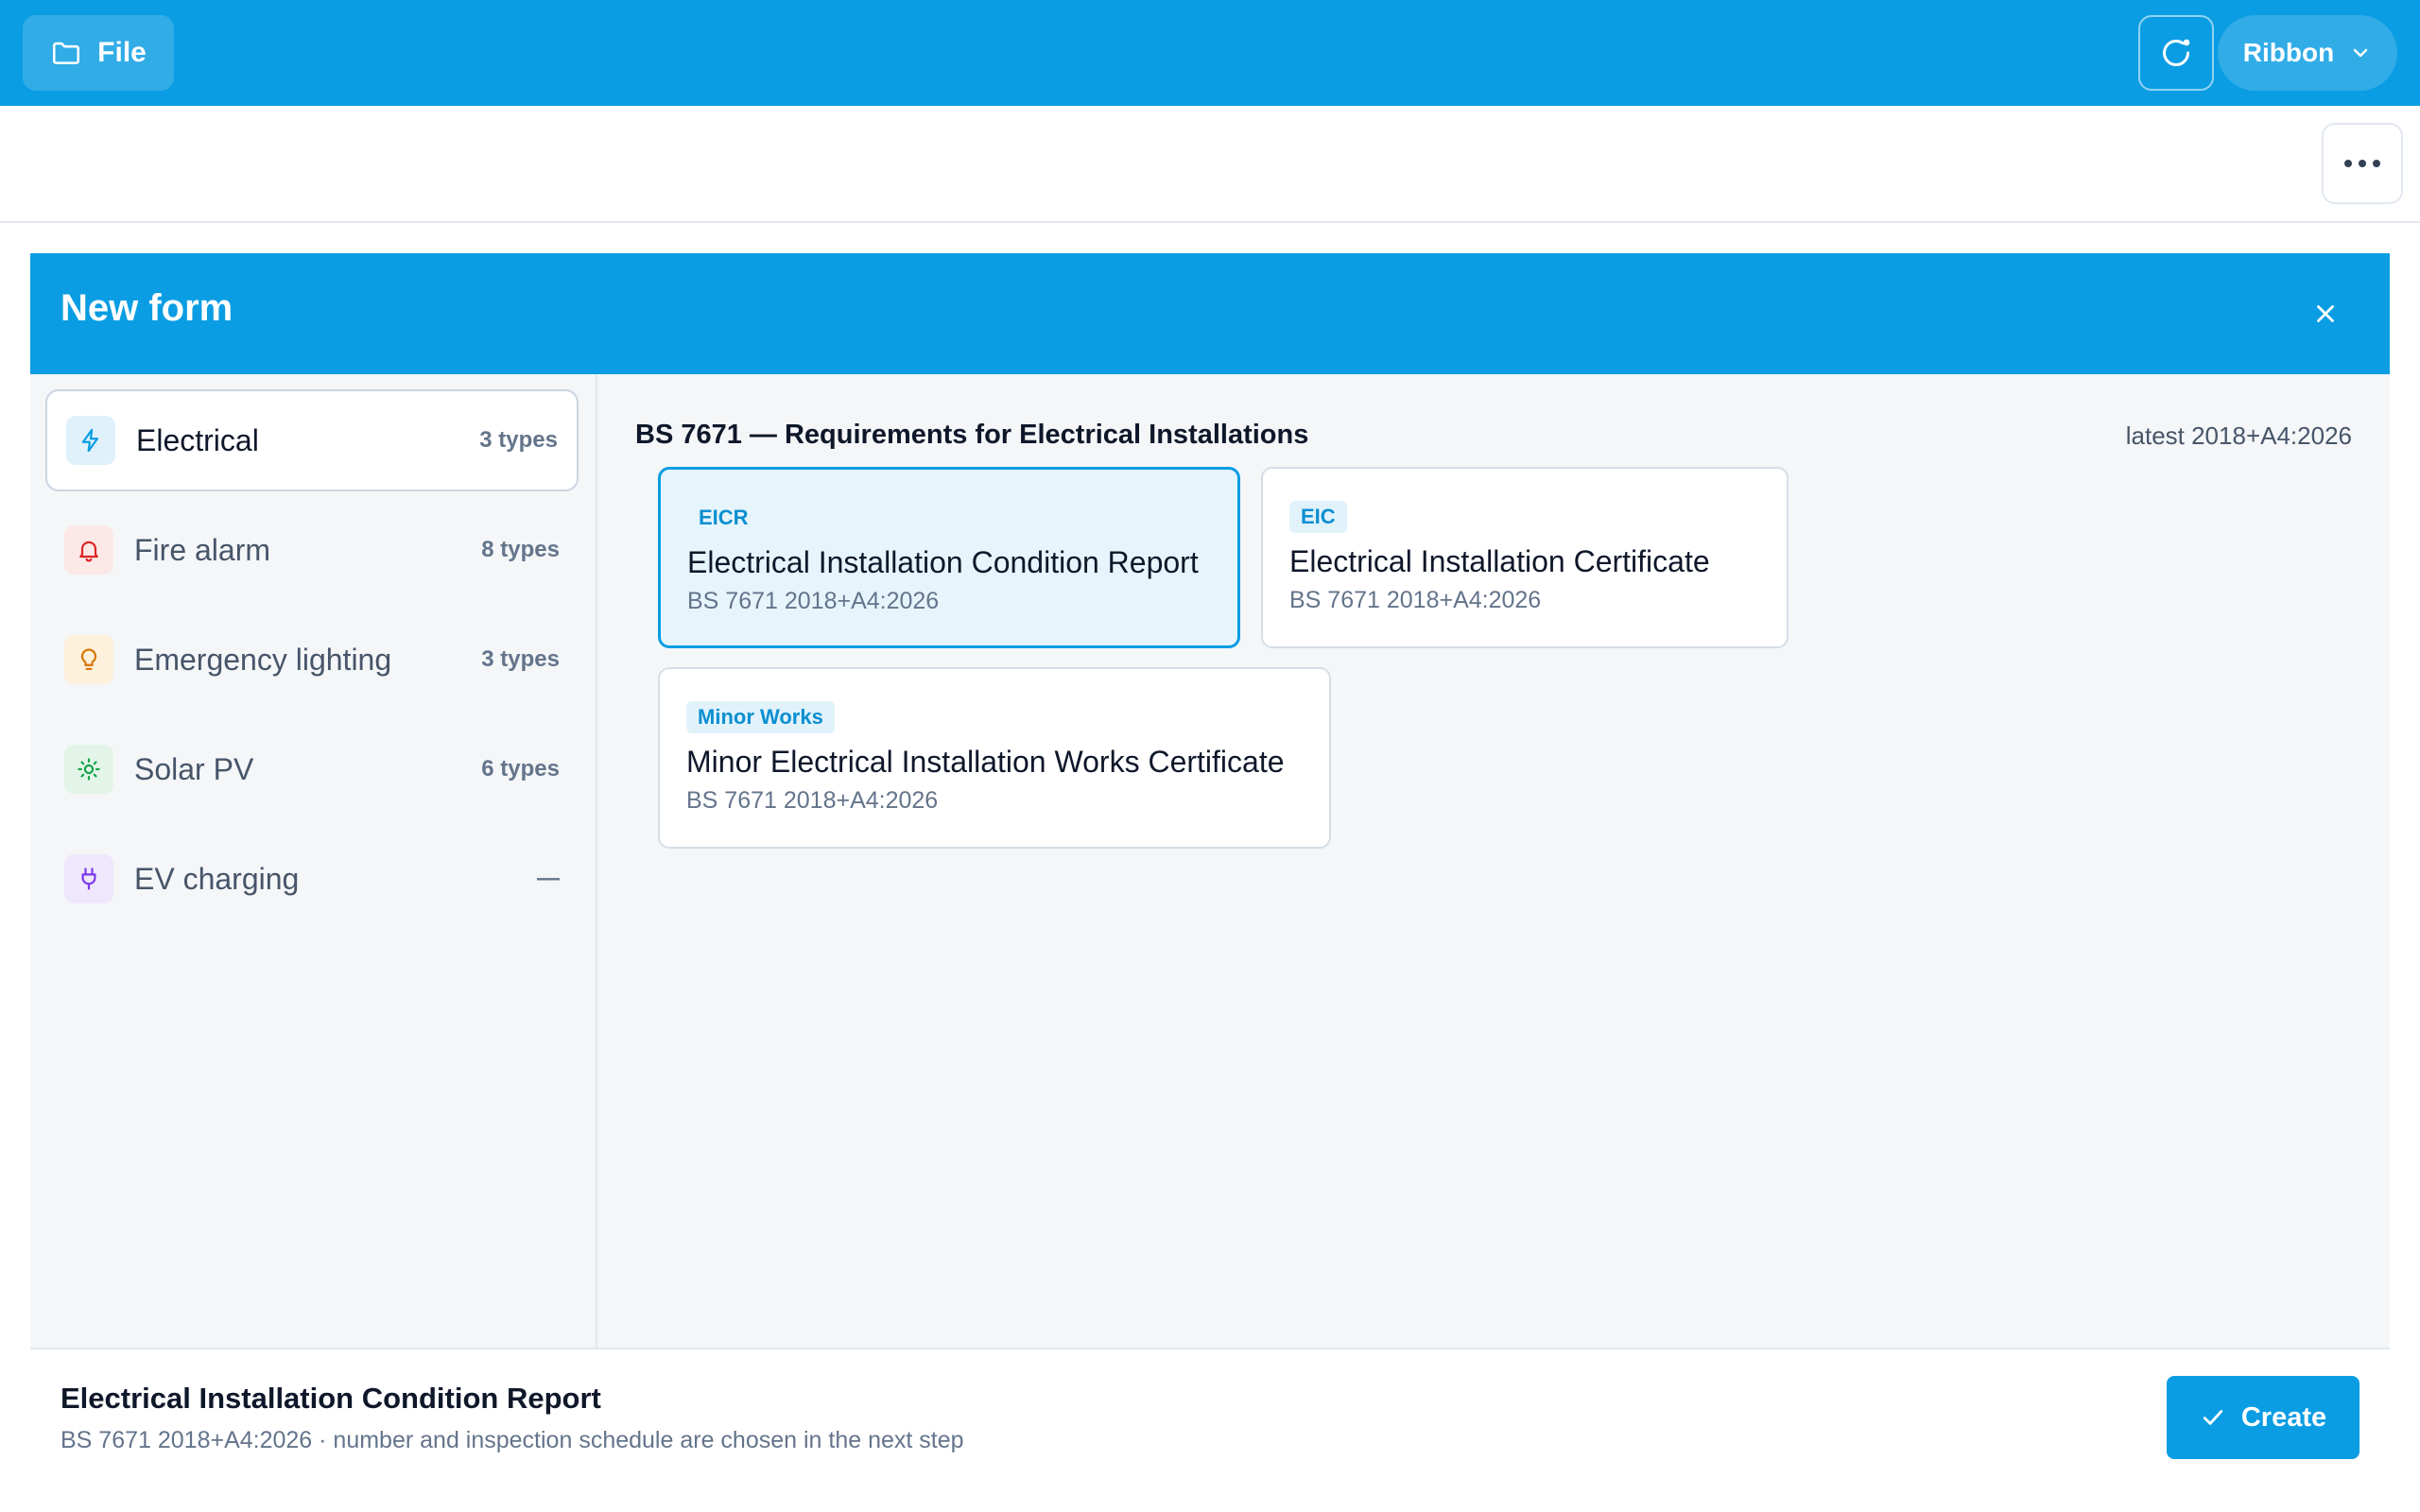  I want to click on sync-icon, so click(2176, 52).